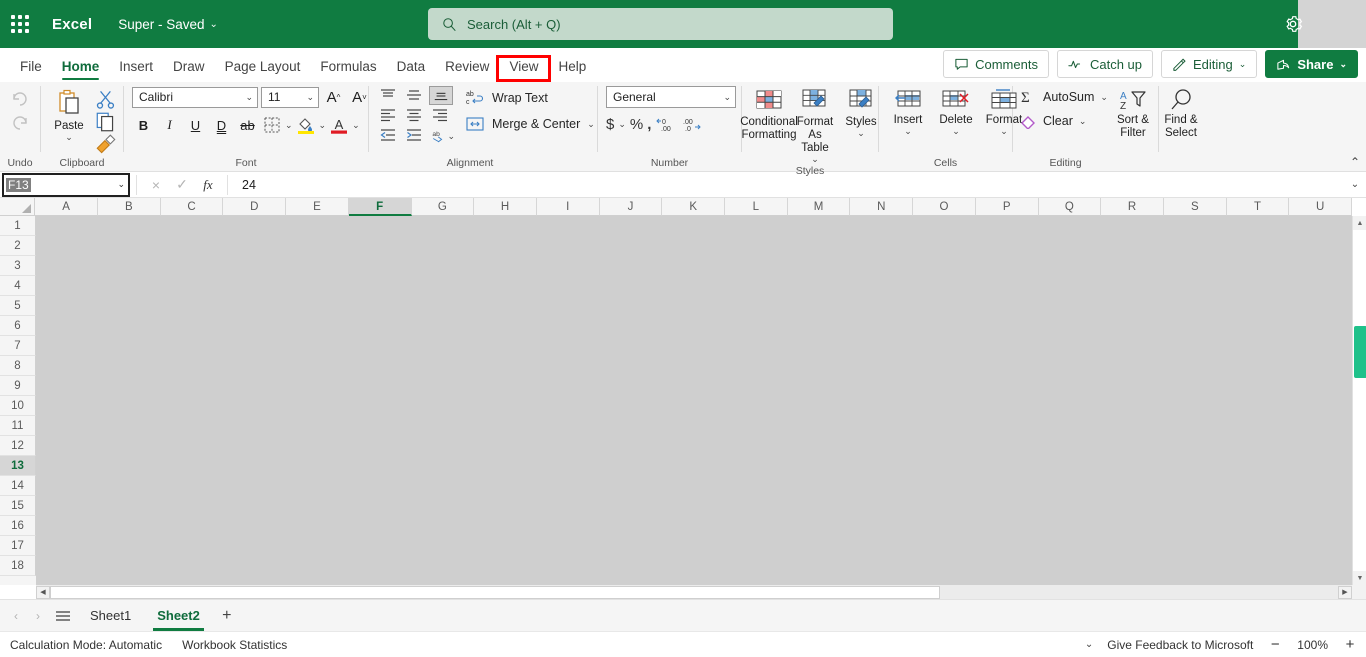 Image resolution: width=1366 pixels, height=657 pixels. I want to click on column-header-F: F, so click(380, 207).